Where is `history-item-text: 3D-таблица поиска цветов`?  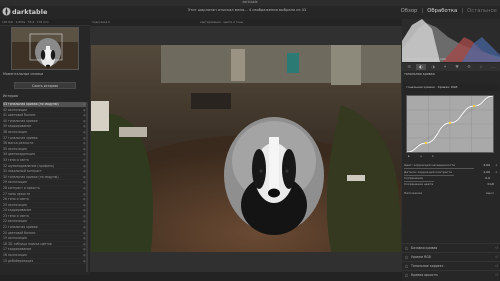
history-item-text: 3D-таблица поиска цветов is located at coordinates (29, 243).